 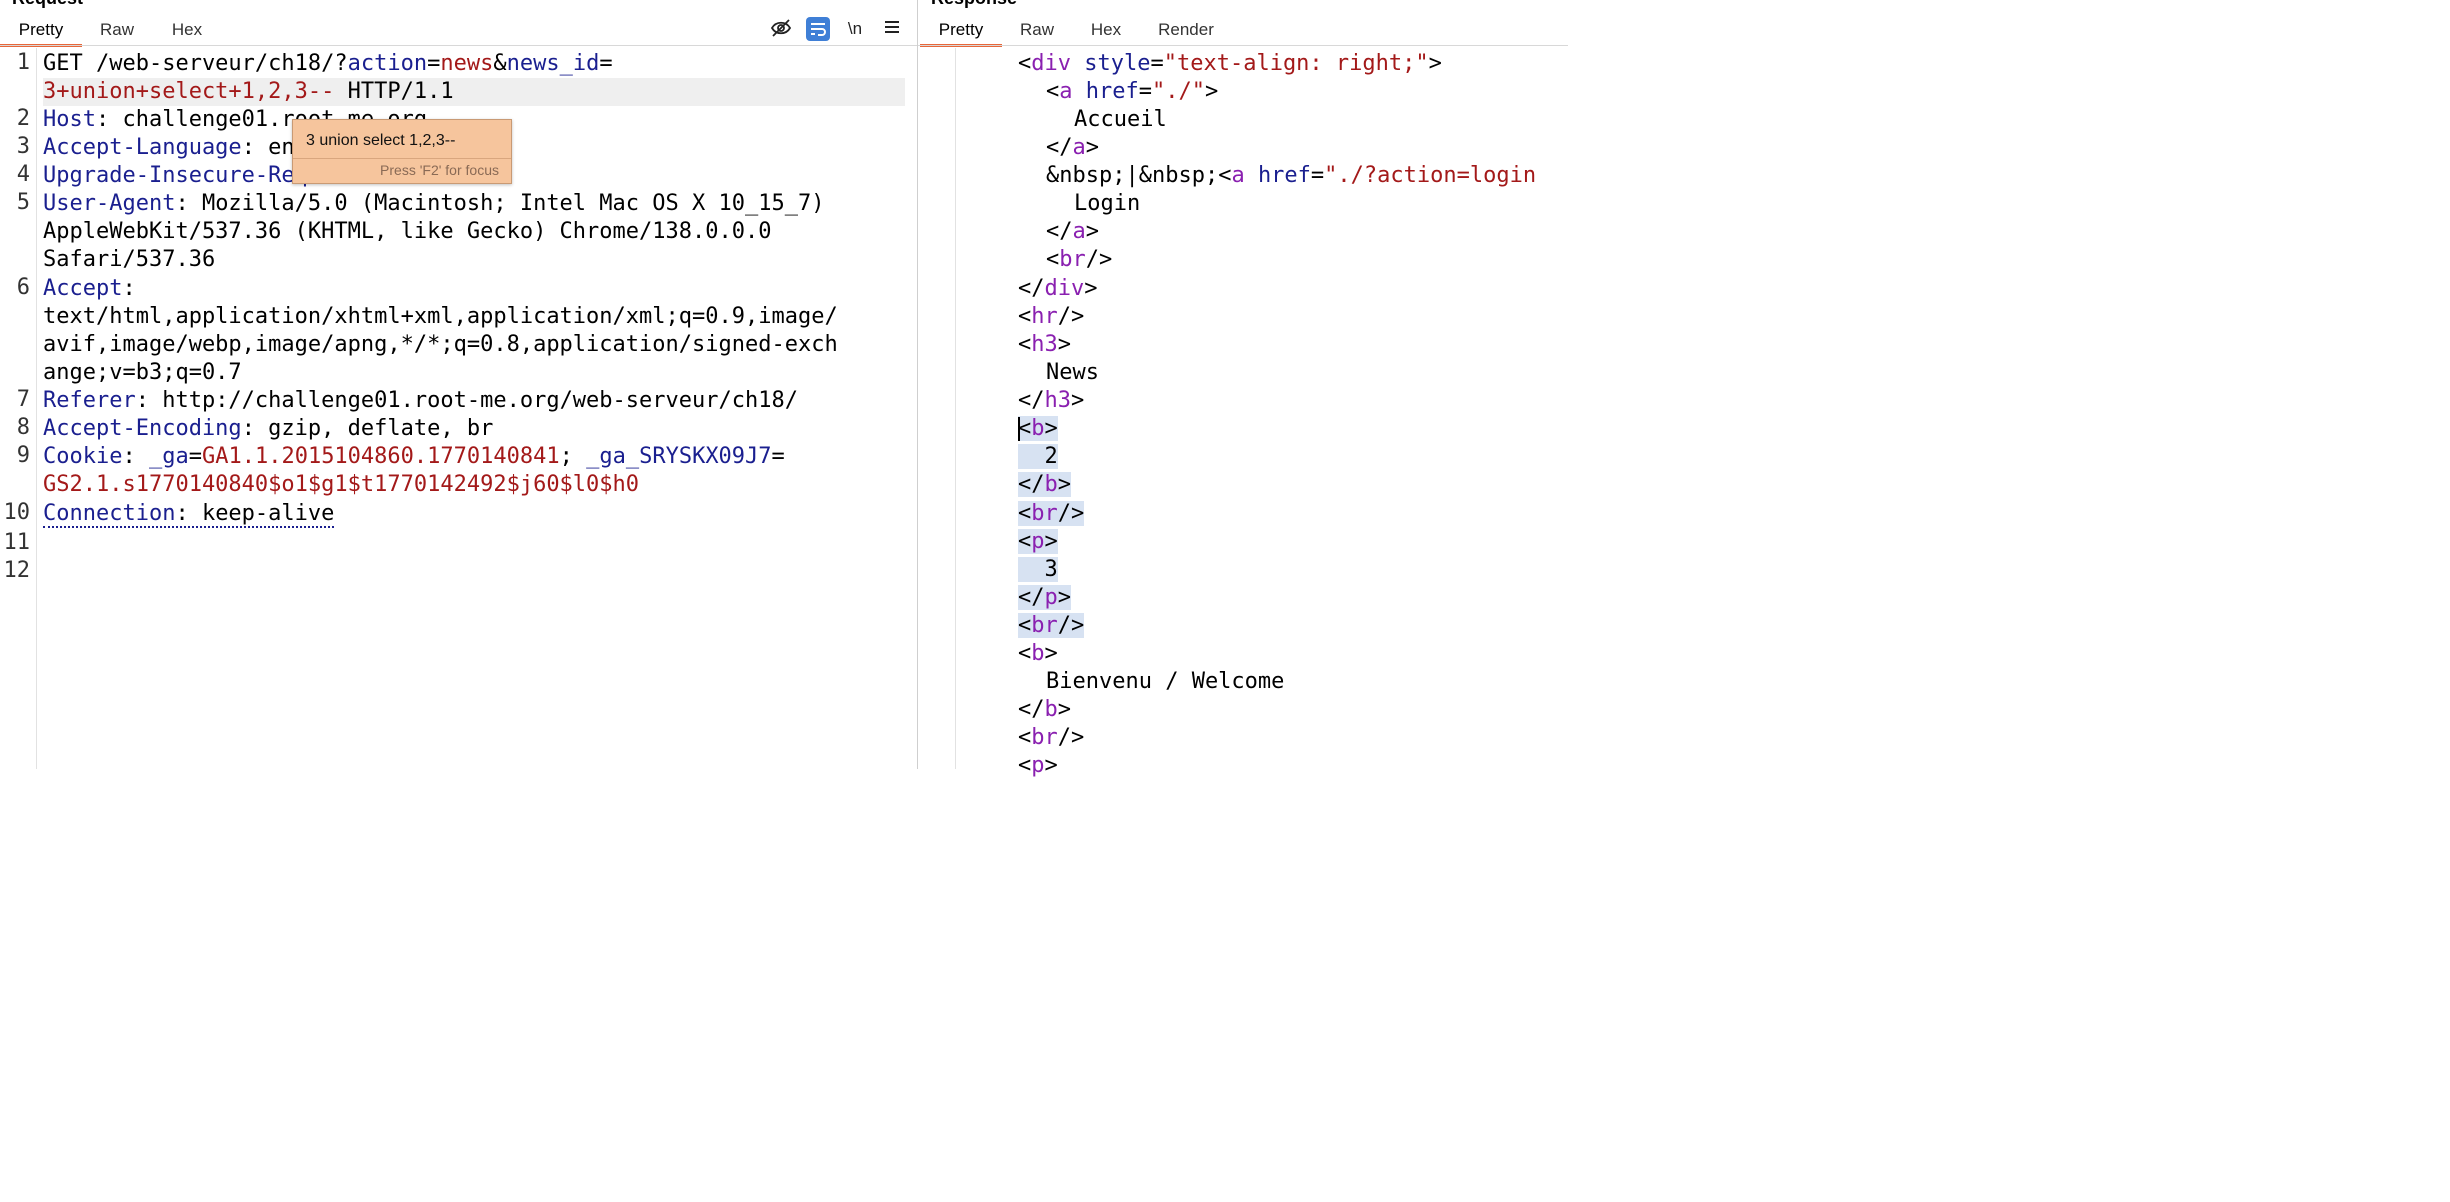 I want to click on injected-value-3: 3, so click(x=1051, y=569).